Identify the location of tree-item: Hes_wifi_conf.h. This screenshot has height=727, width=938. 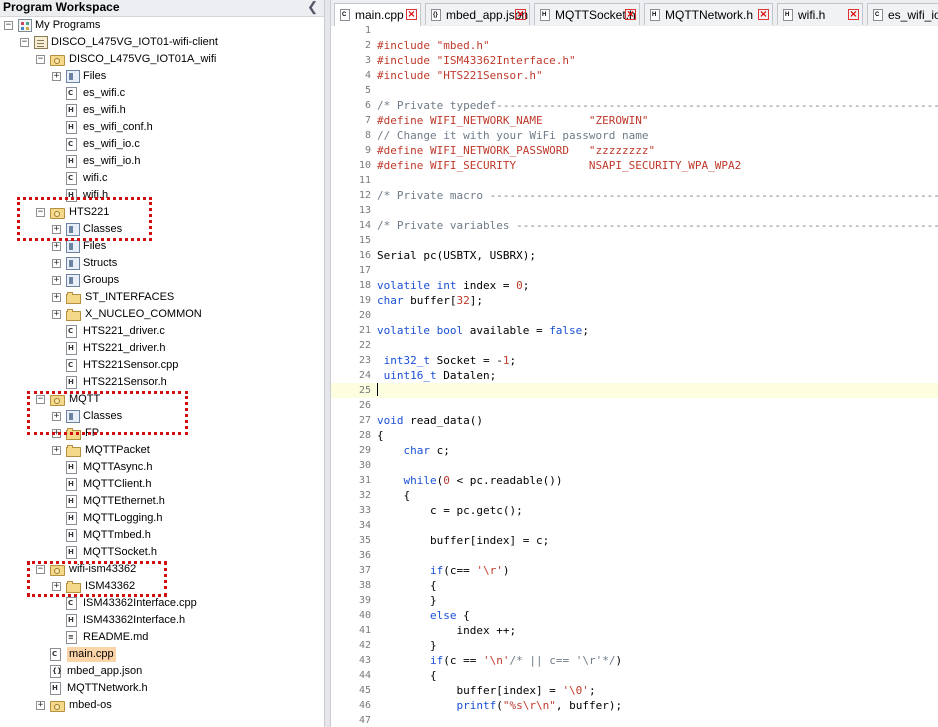
(162, 127).